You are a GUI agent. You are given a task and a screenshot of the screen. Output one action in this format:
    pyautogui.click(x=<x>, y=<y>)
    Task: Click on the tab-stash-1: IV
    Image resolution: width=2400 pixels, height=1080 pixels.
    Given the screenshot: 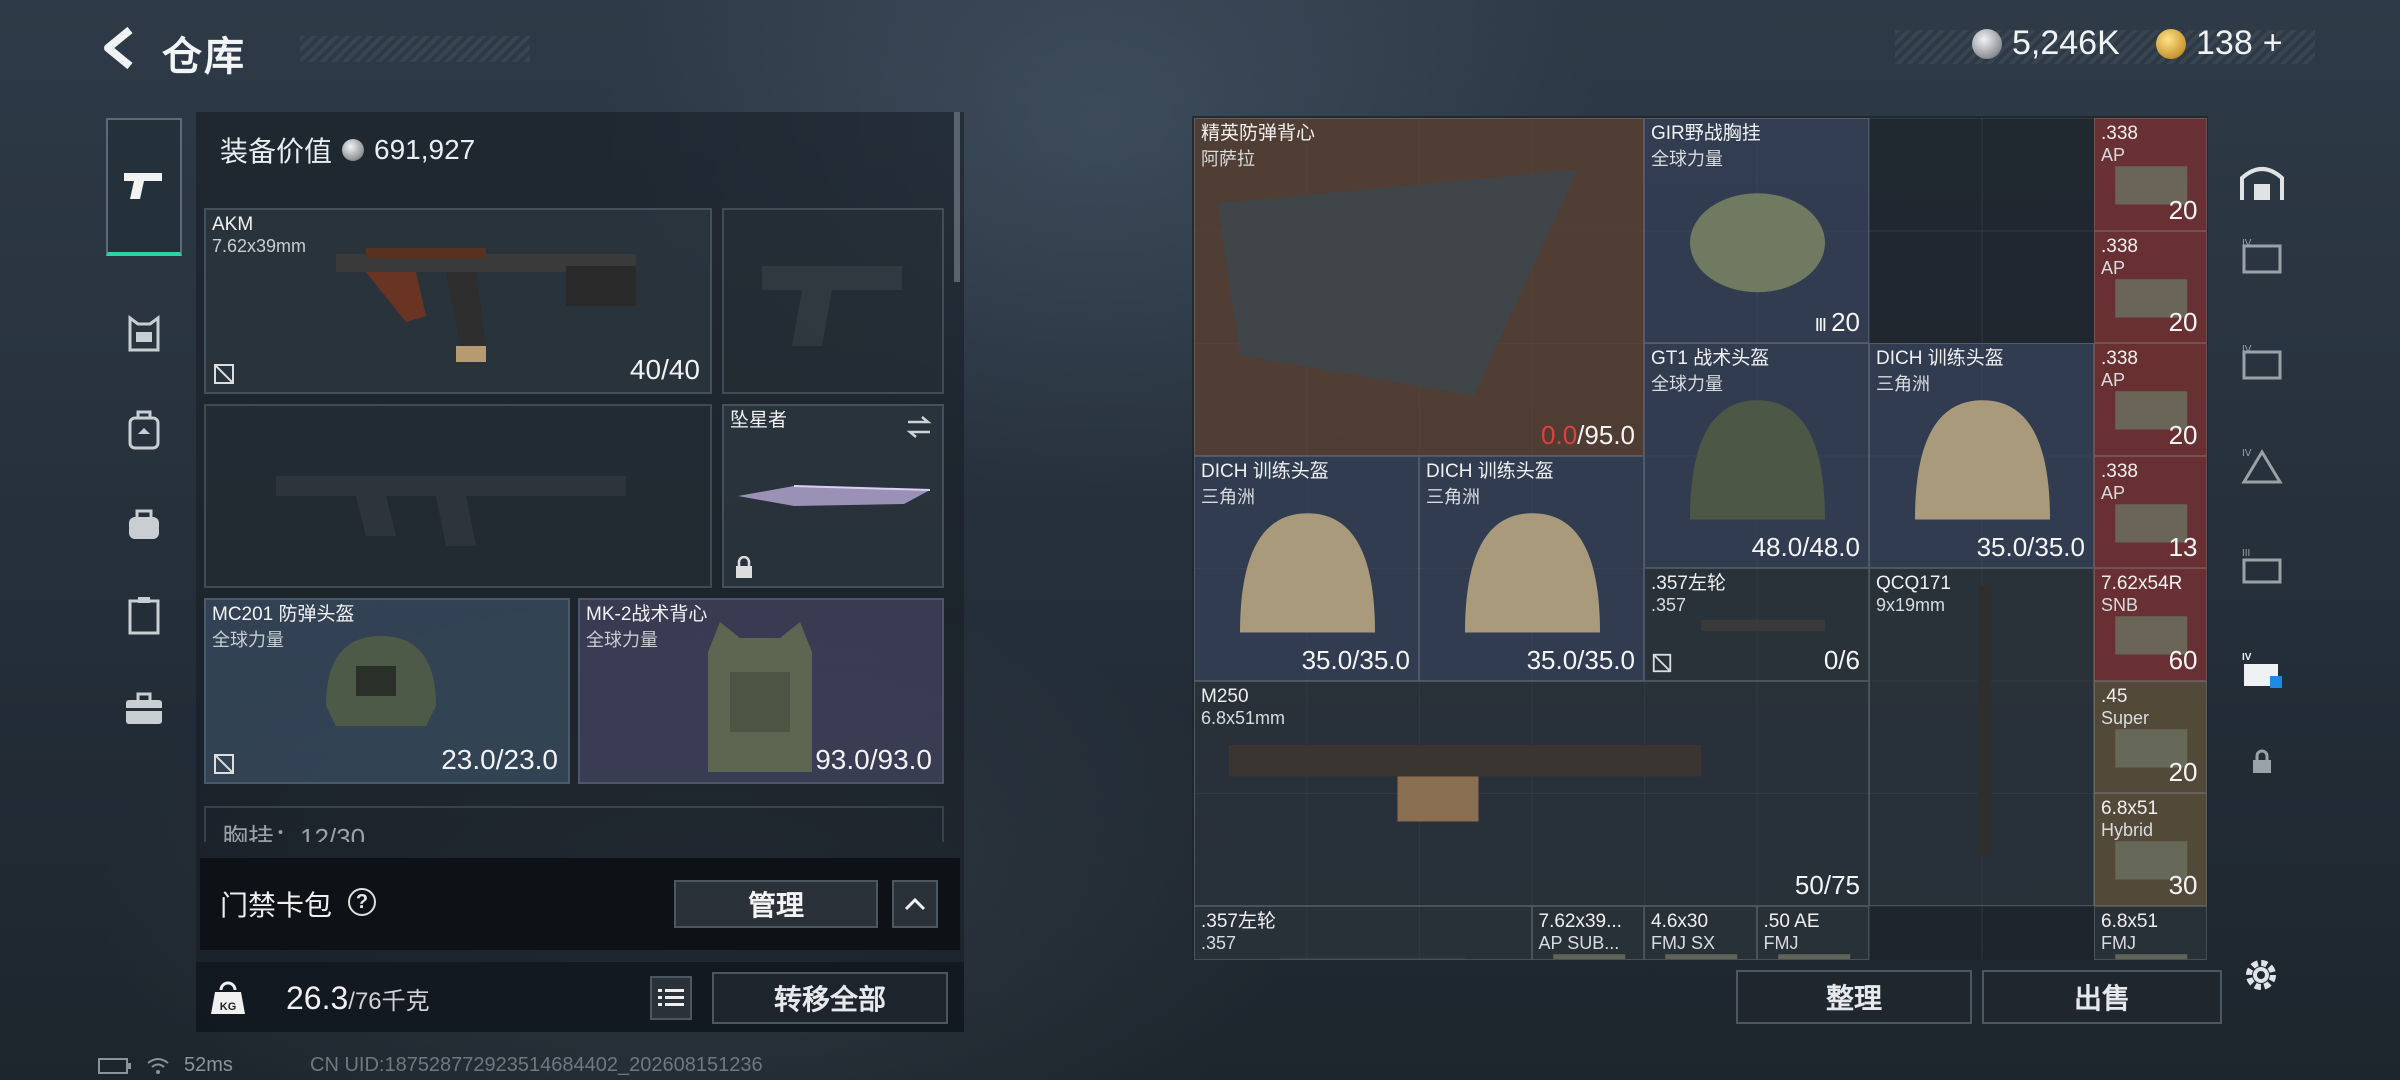 What is the action you would take?
    pyautogui.click(x=2262, y=258)
    